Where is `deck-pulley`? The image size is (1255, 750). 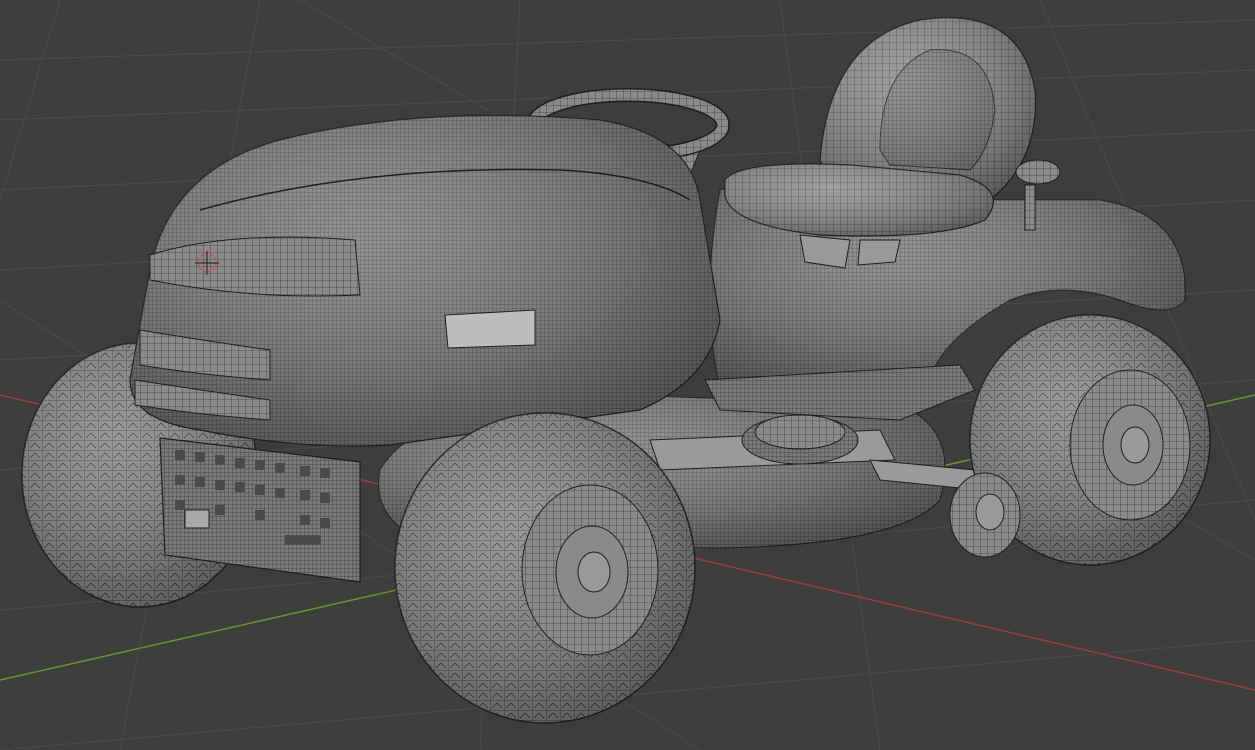
deck-pulley is located at coordinates (800, 439).